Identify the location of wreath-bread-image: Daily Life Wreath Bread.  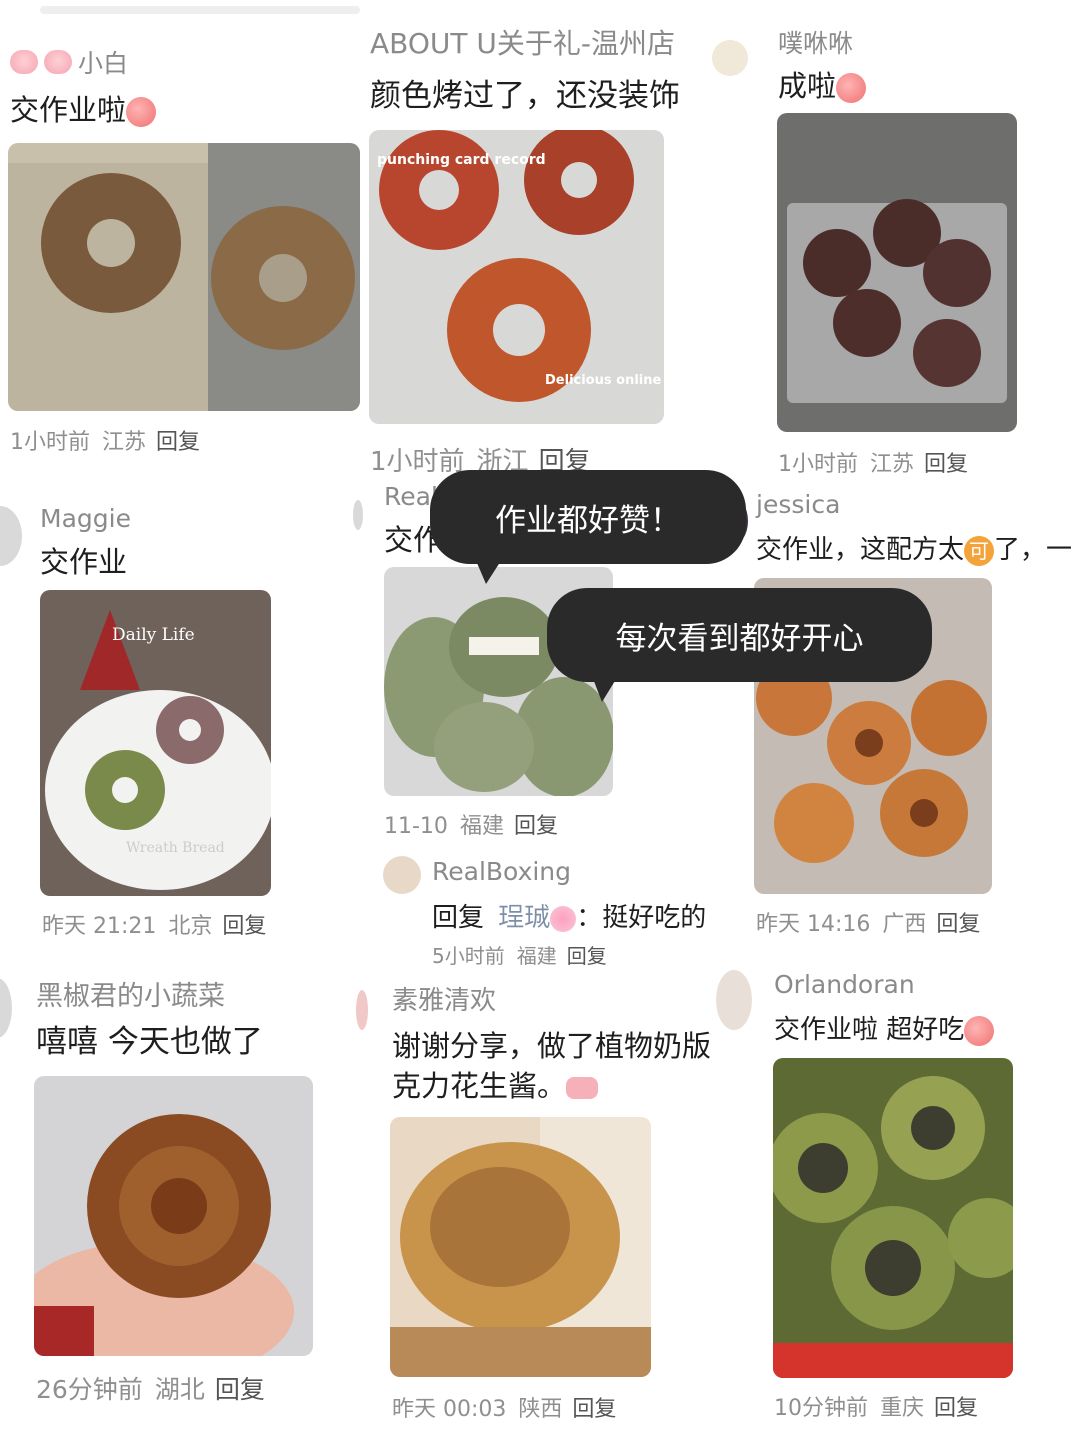
(155, 743).